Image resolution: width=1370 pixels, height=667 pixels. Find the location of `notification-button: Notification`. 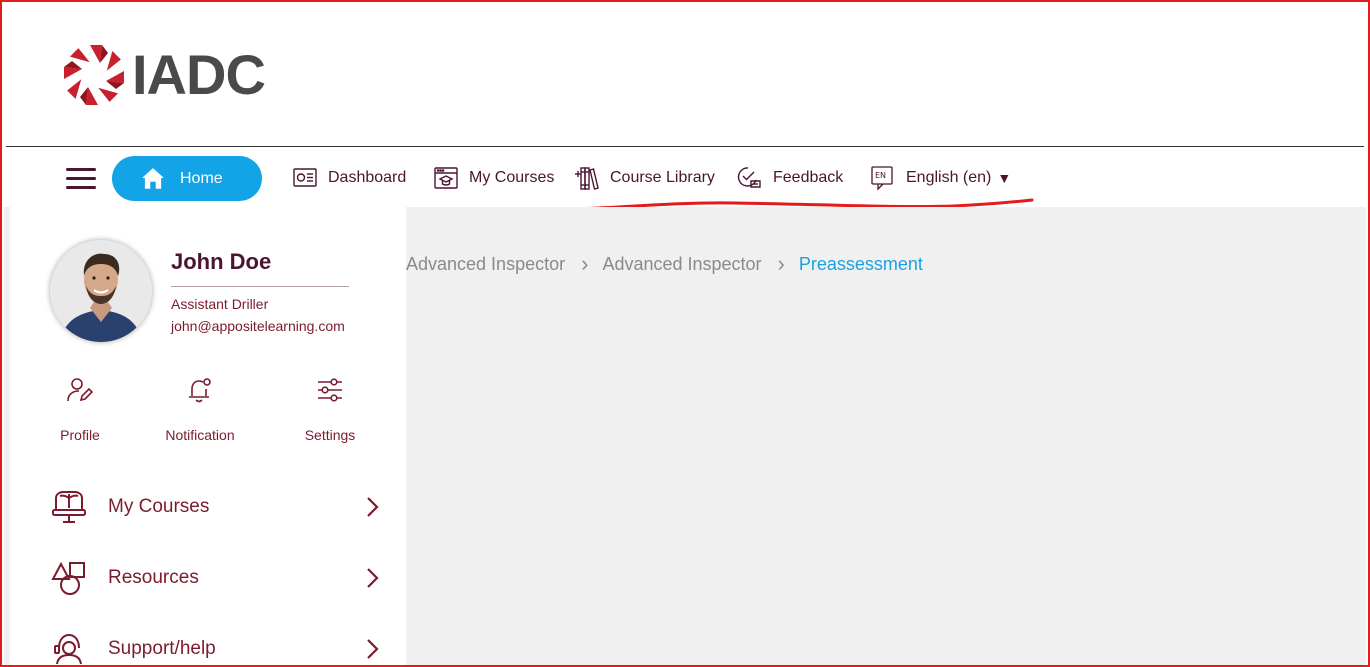

notification-button: Notification is located at coordinates (200, 409).